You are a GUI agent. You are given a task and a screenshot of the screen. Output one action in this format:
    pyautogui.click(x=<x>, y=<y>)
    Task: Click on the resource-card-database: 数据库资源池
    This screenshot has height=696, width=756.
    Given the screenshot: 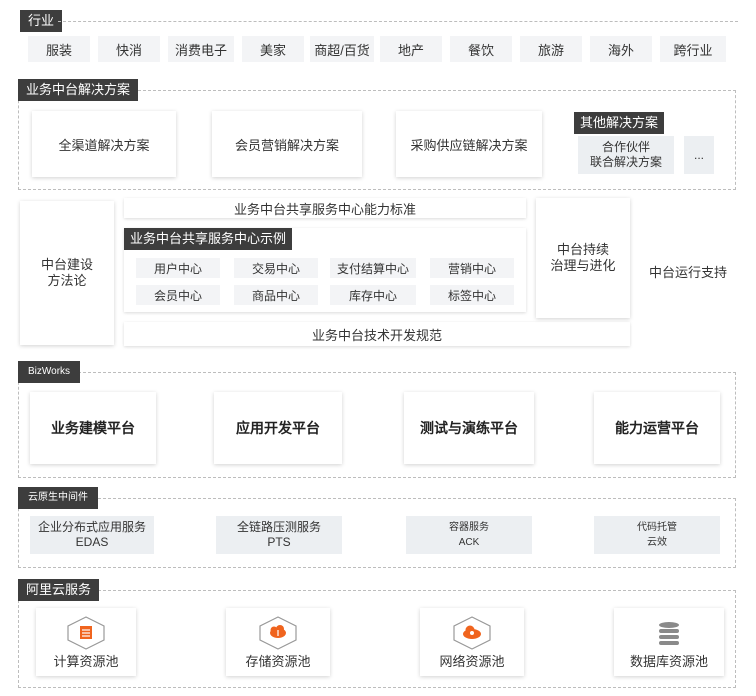 What is the action you would take?
    pyautogui.click(x=669, y=642)
    